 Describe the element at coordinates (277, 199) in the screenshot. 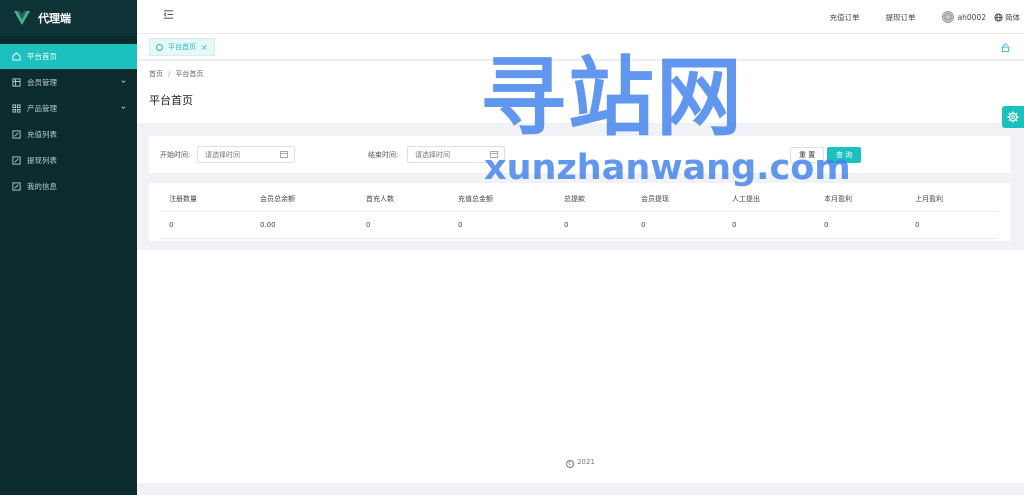

I see `table-header-cell: 会员总余额` at that location.